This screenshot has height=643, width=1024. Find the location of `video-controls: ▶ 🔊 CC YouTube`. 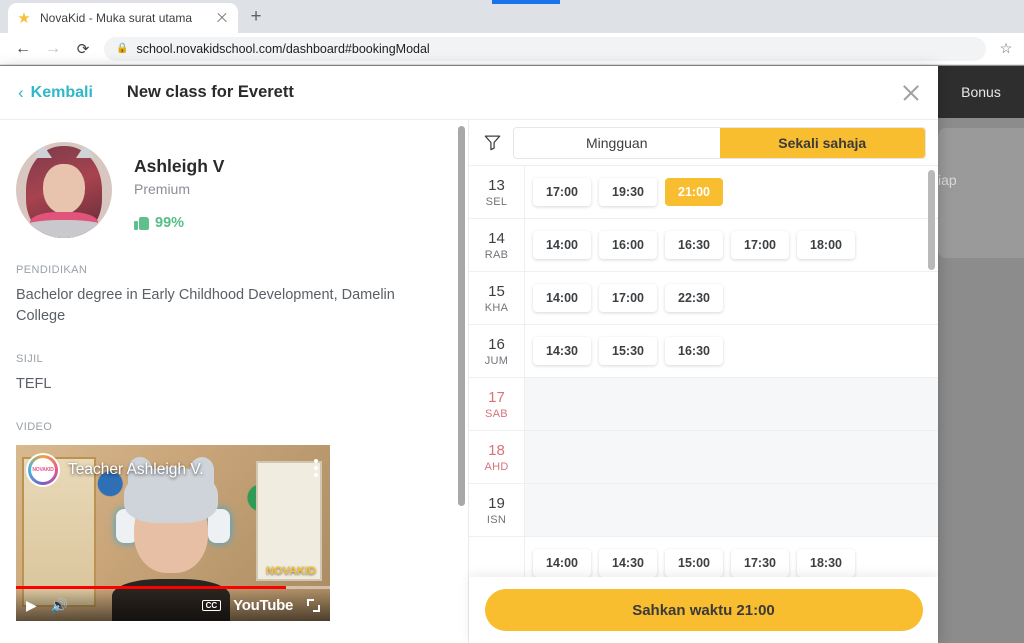

video-controls: ▶ 🔊 CC YouTube is located at coordinates (173, 605).